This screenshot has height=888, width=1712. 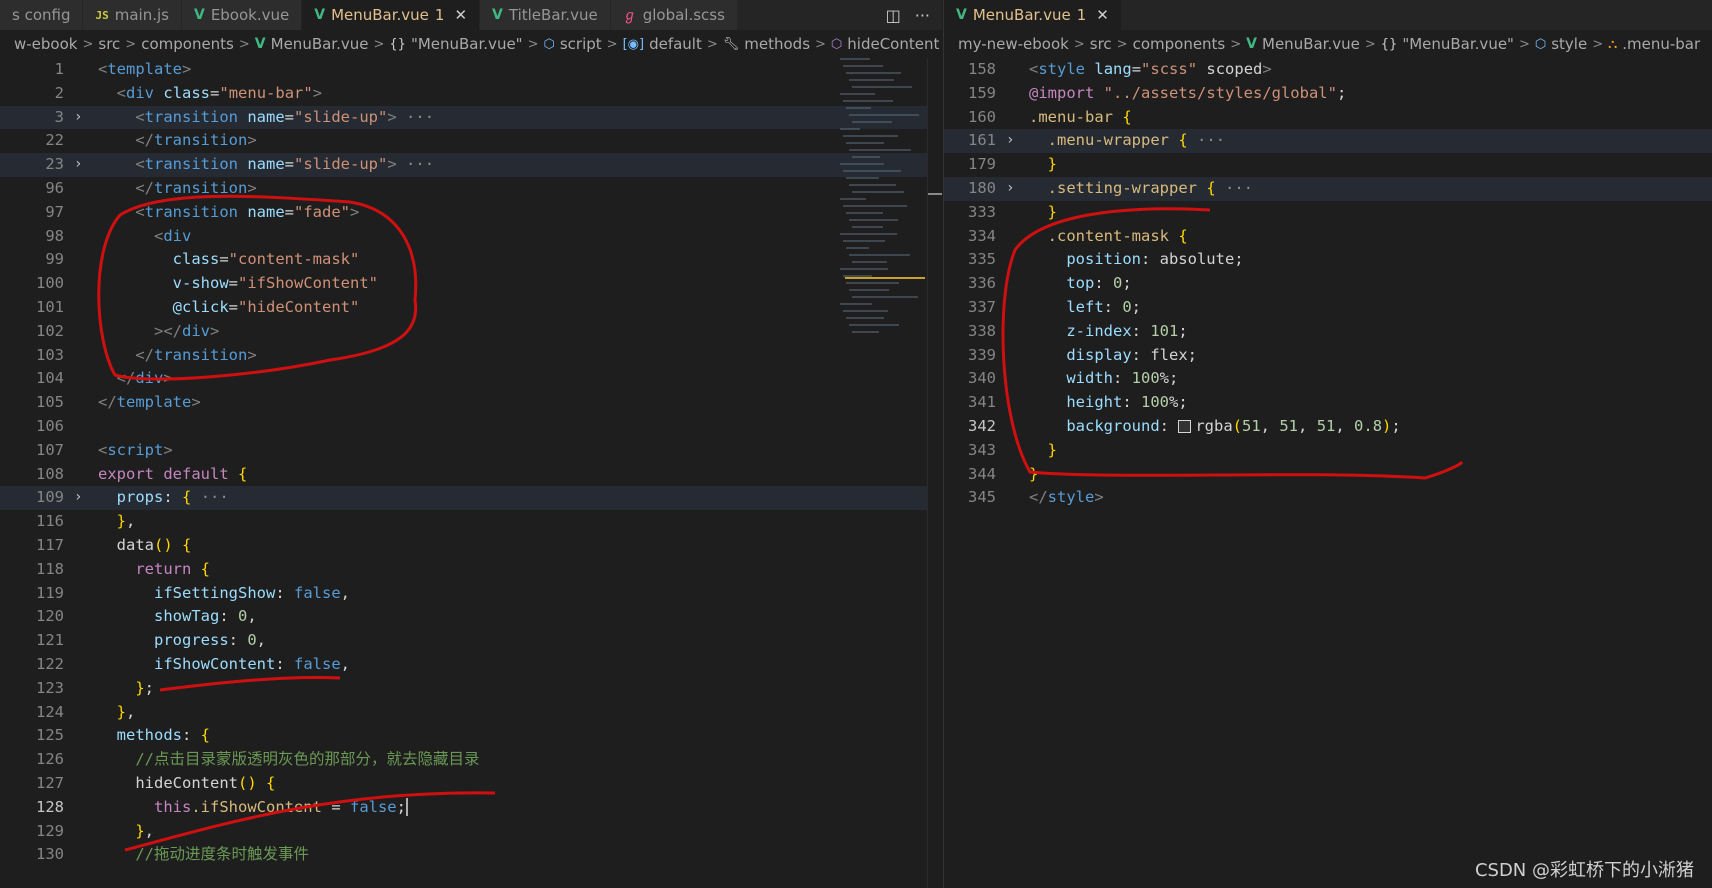 I want to click on breadcrumb-item: w-ebook, so click(x=45, y=44).